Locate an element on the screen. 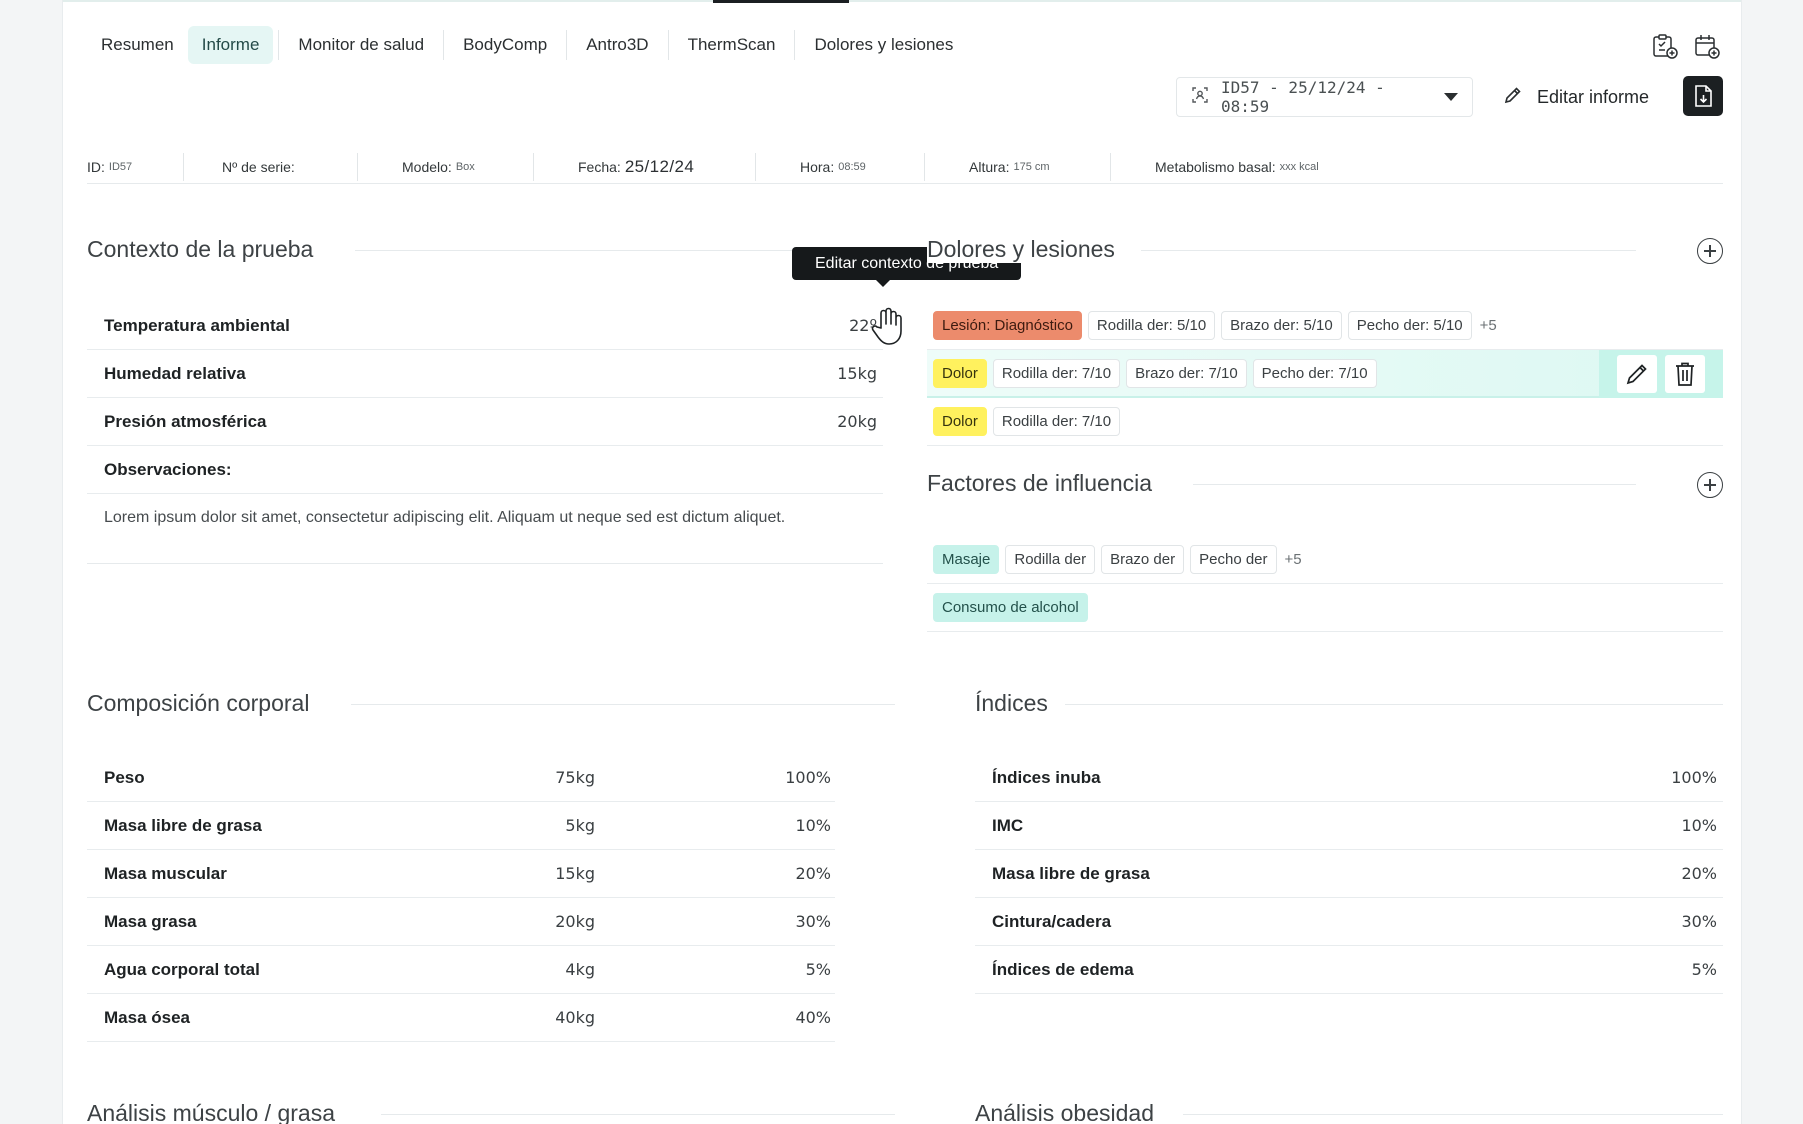  factor-chip: Pecho der is located at coordinates (1233, 559).